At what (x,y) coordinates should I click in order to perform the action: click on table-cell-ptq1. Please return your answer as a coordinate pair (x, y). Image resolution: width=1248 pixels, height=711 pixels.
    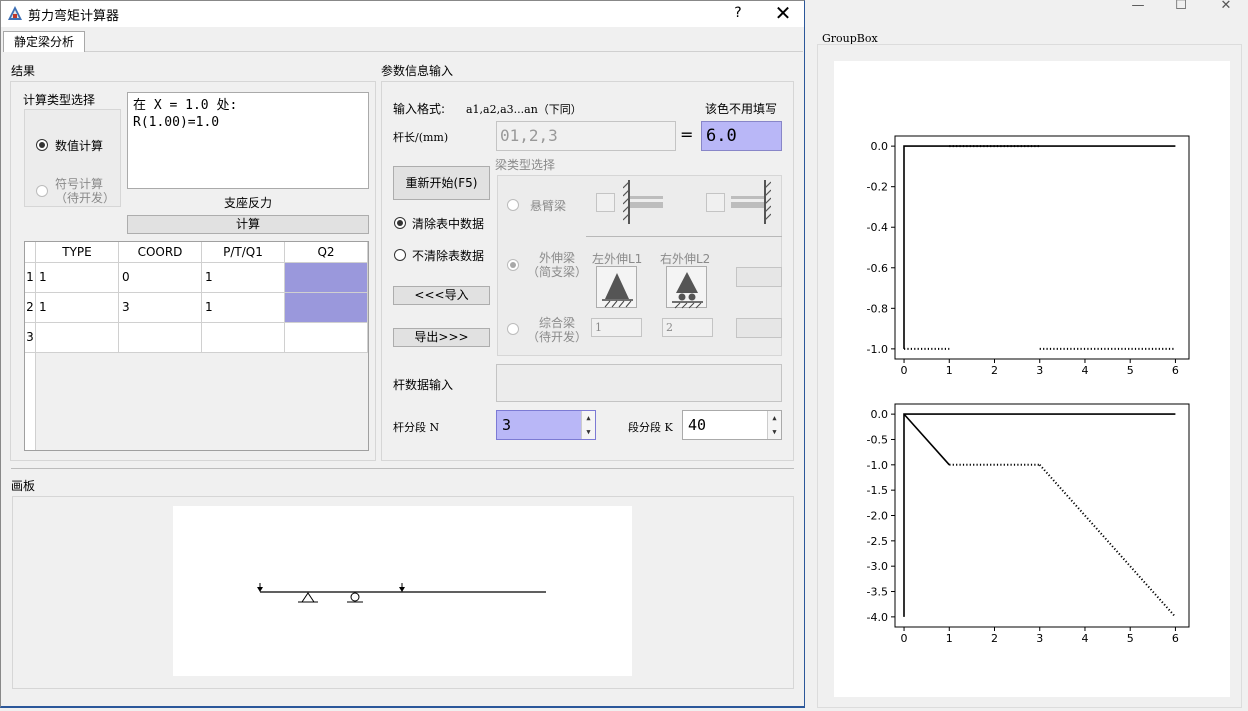
    Looking at the image, I should click on (243, 338).